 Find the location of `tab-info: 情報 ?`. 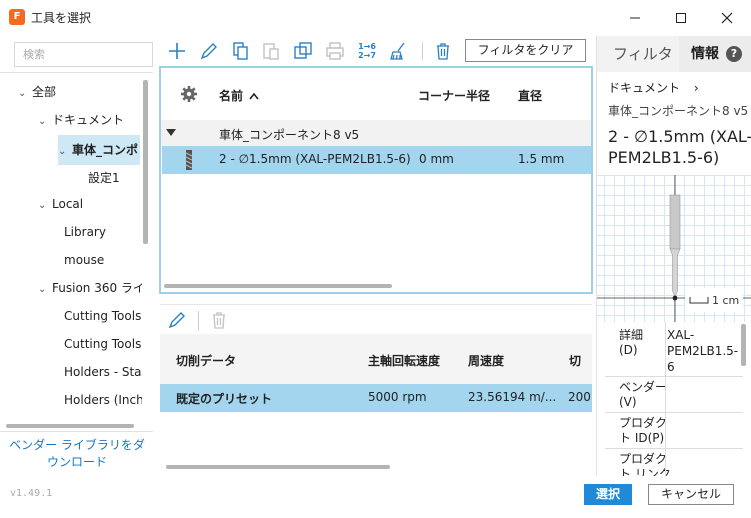

tab-info: 情報 ? is located at coordinates (715, 54).